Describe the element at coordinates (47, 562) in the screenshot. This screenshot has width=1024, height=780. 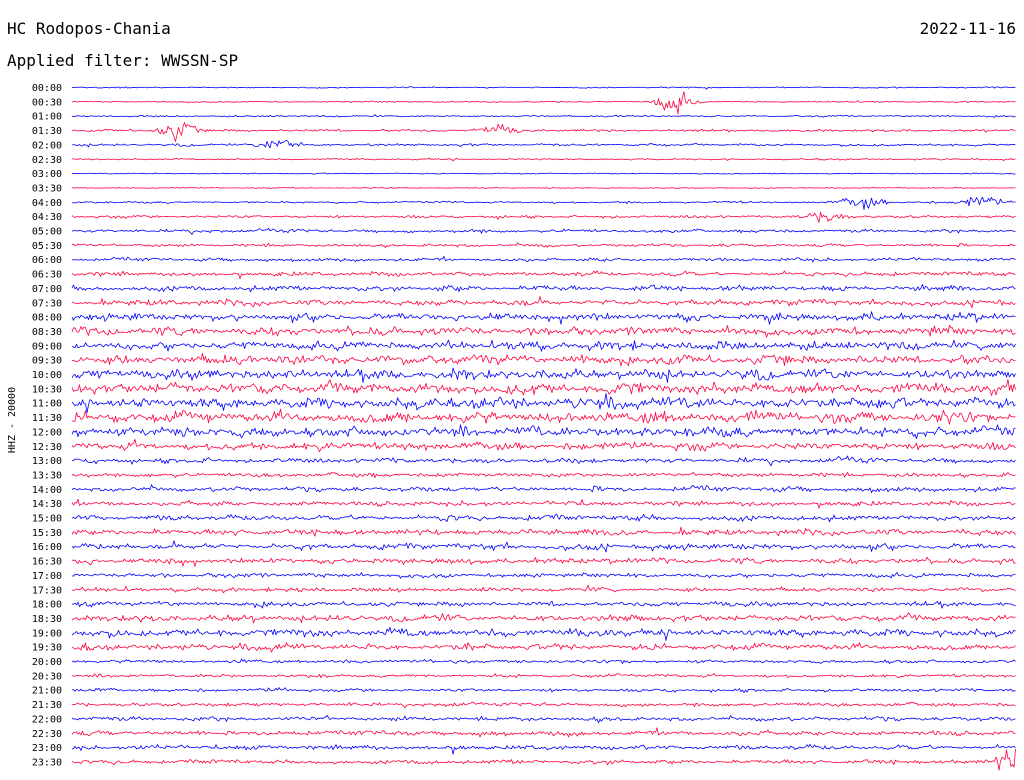
I see `row-label-1630: 16:30` at that location.